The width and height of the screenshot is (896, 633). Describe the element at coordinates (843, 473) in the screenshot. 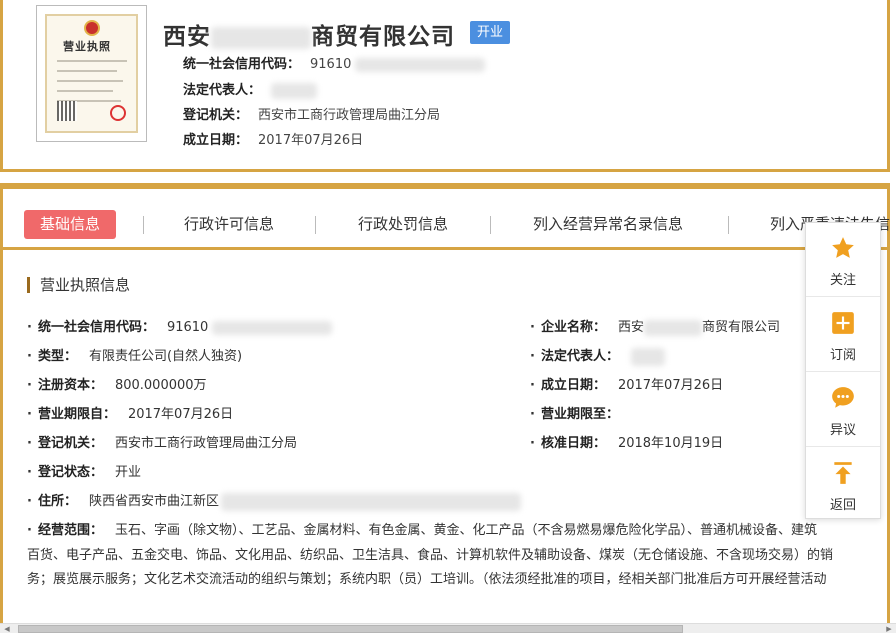

I see `arrow-up-icon` at that location.